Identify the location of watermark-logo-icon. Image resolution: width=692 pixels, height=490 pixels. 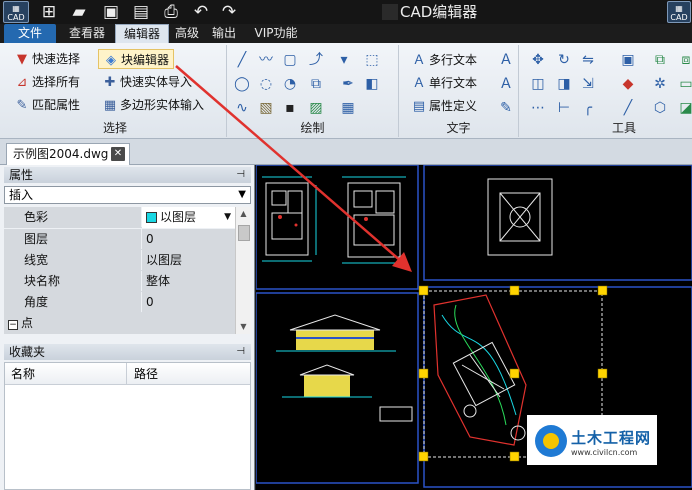
(551, 441).